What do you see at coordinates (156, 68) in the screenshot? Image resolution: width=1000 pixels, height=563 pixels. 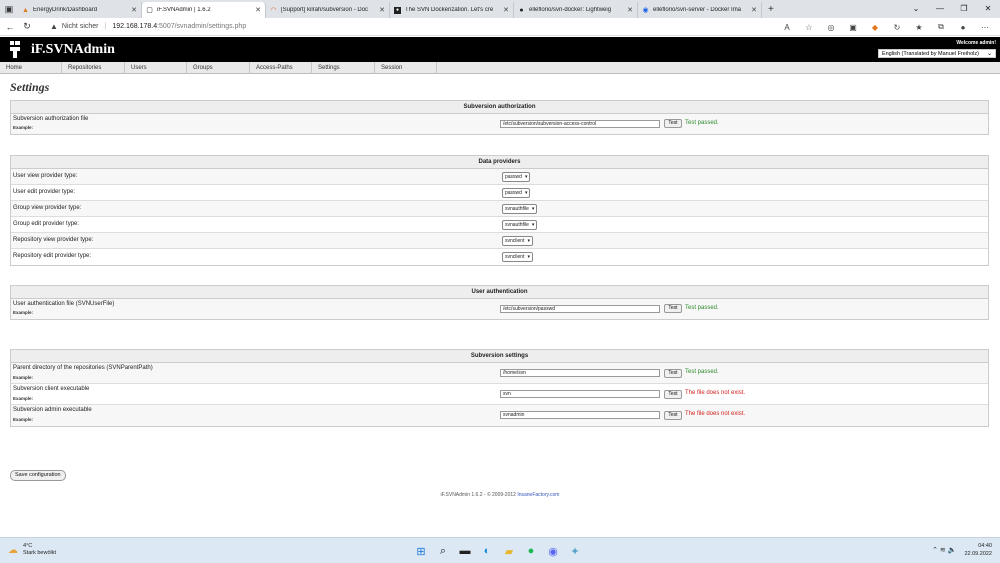 I see `menu-item-users: Users` at bounding box center [156, 68].